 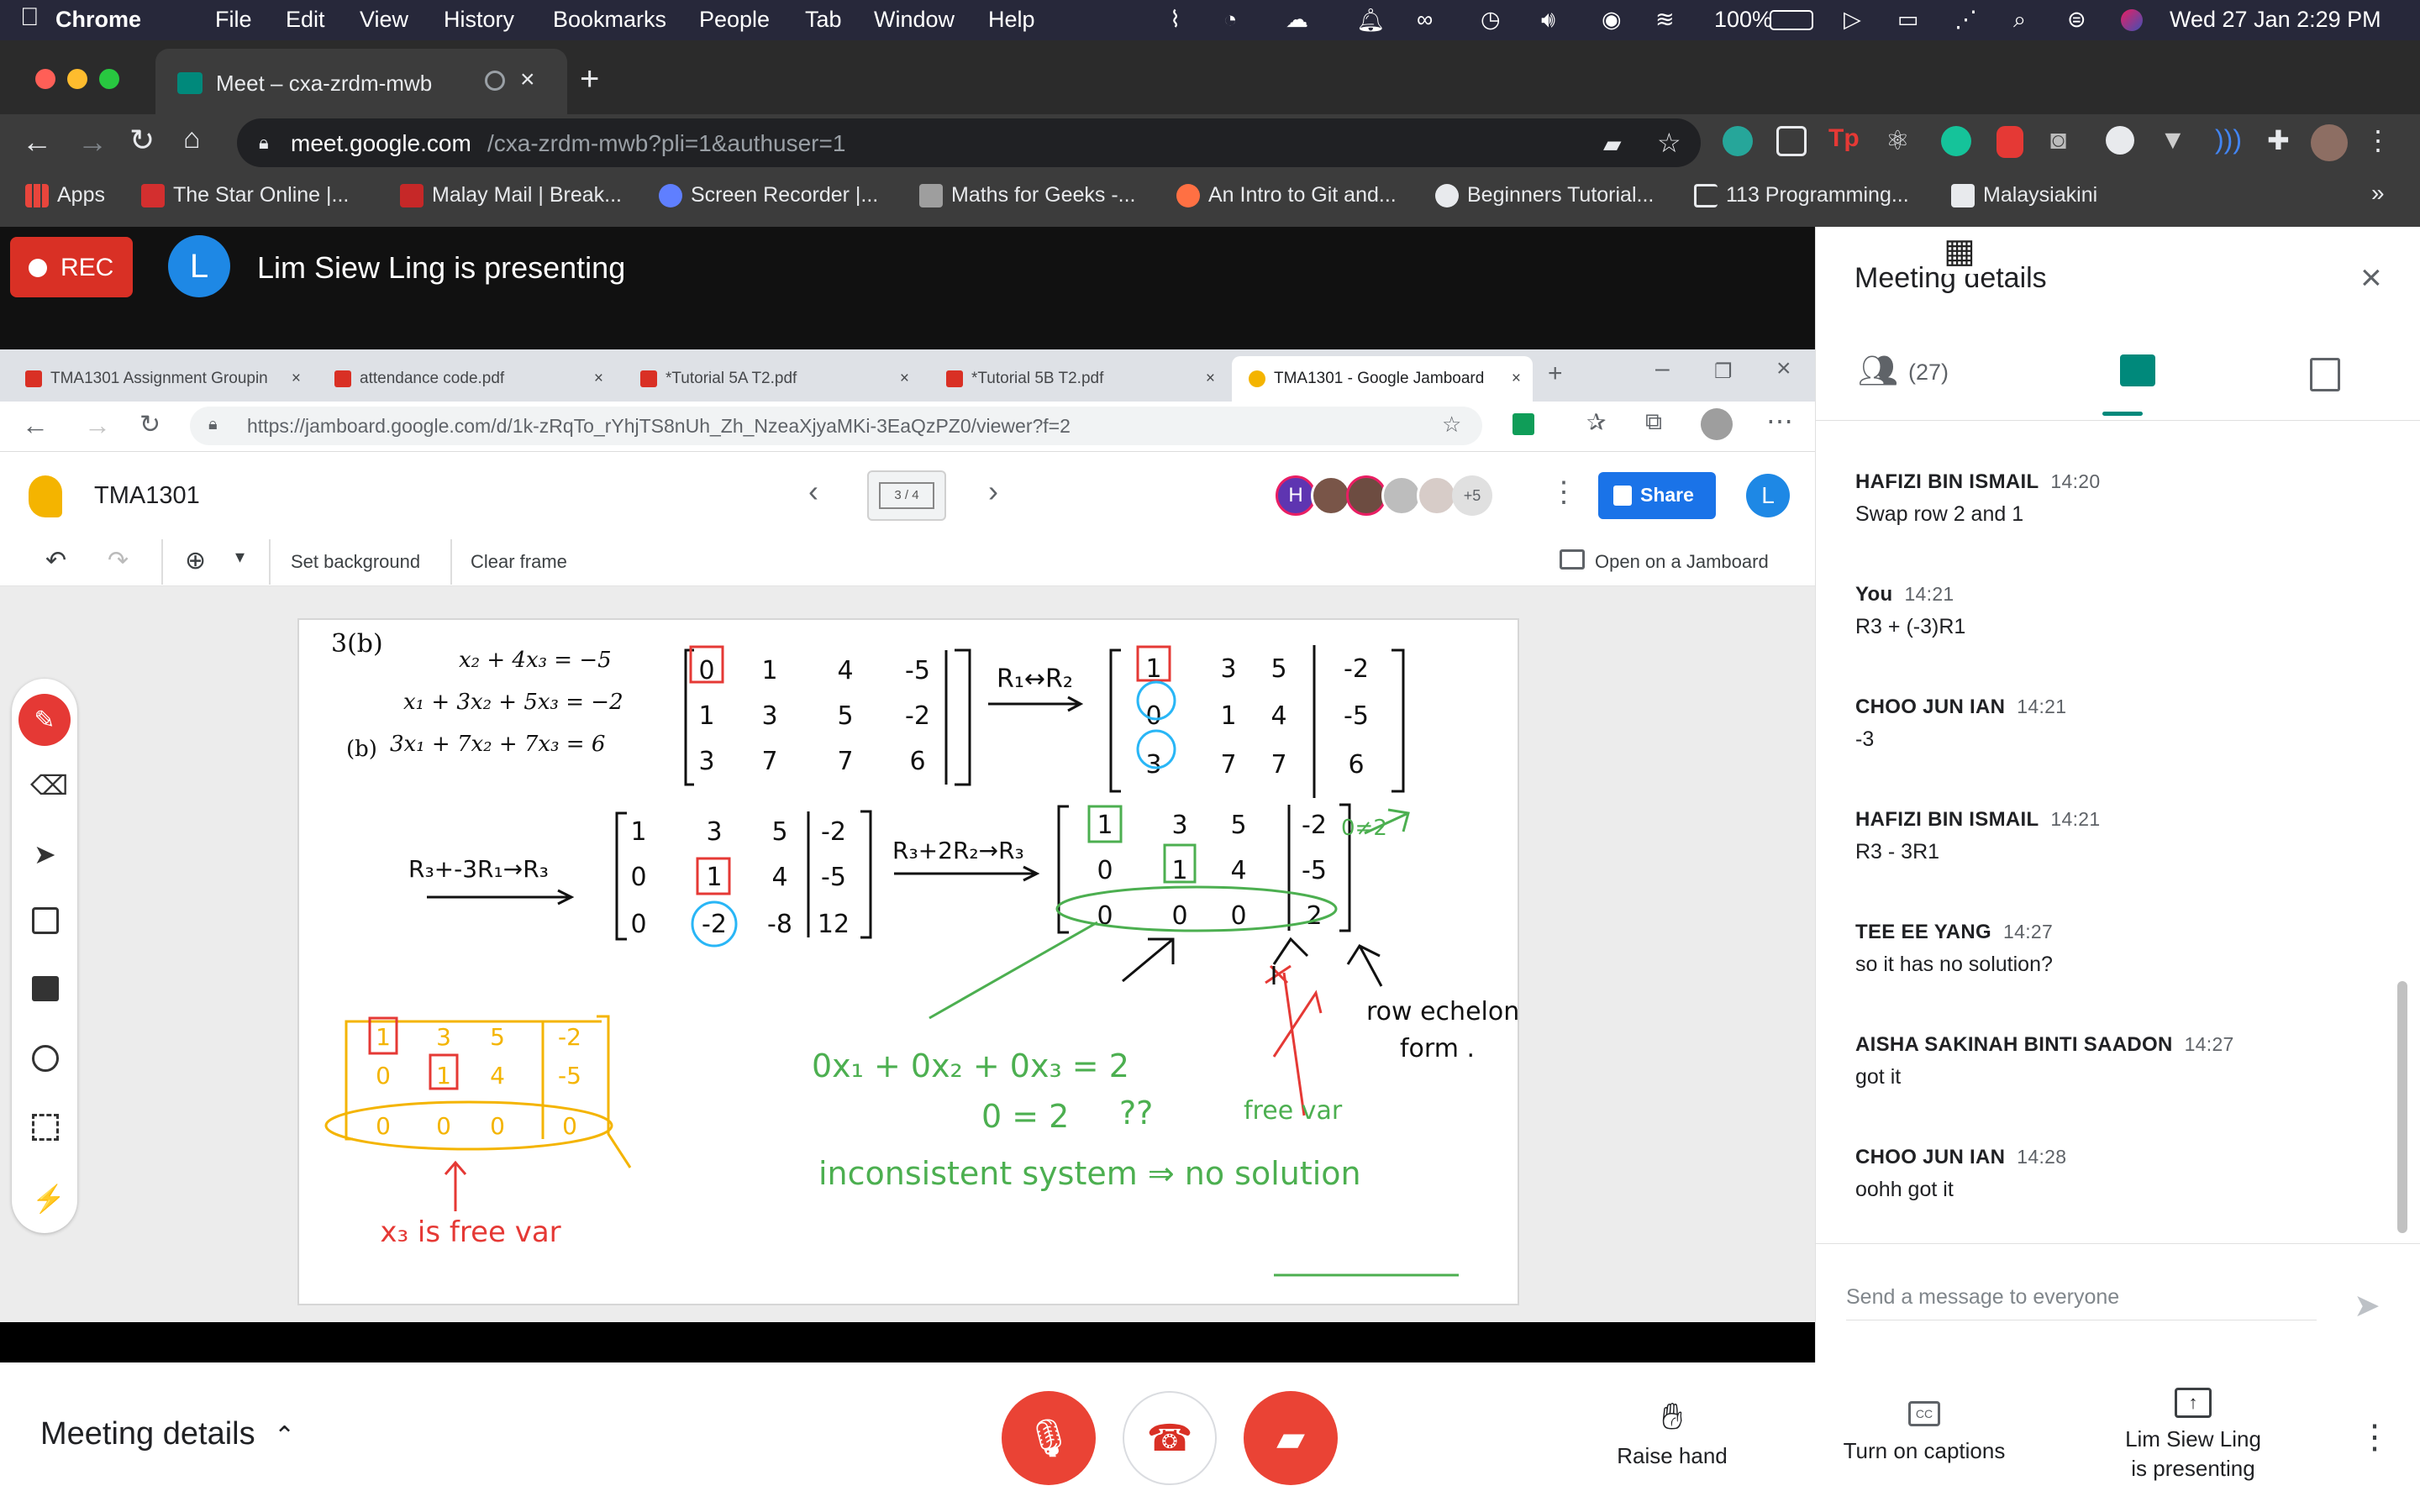 What do you see at coordinates (1548, 20) in the screenshot?
I see `volume-icon: 🔊︎` at bounding box center [1548, 20].